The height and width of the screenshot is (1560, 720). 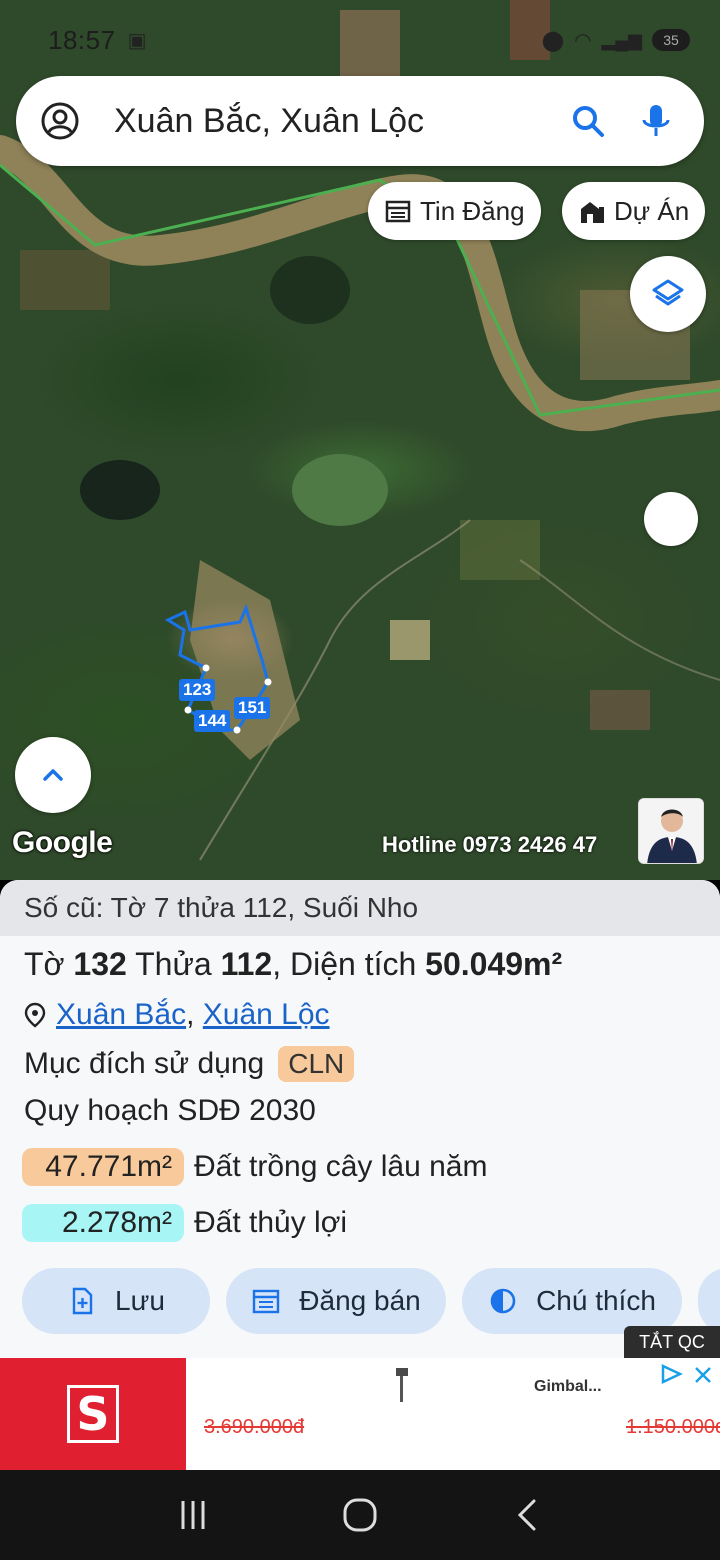 I want to click on ad-banner: S 3.690.000đ Gimbal... 1.150.000đ, so click(x=360, y=1414).